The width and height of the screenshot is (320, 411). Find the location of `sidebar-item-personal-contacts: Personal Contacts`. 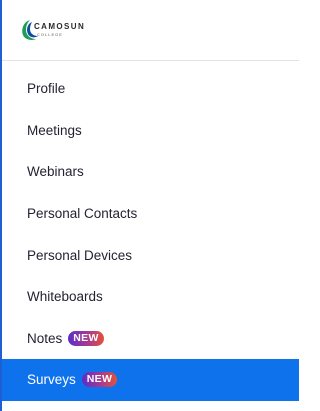

sidebar-item-personal-contacts: Personal Contacts is located at coordinates (150, 214).